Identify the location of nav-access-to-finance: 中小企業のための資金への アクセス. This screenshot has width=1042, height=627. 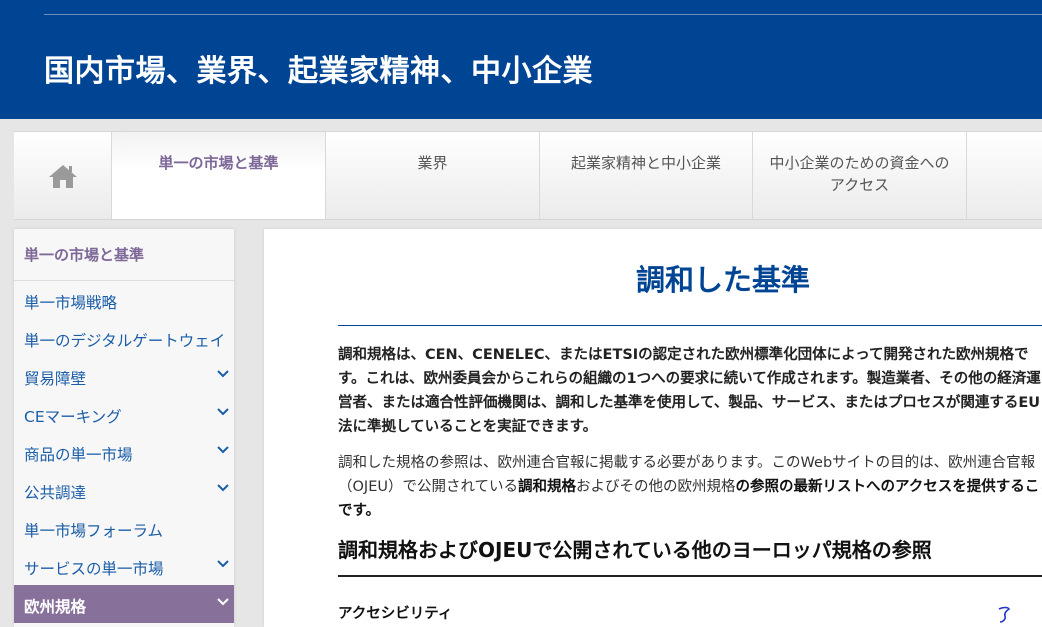
(860, 175).